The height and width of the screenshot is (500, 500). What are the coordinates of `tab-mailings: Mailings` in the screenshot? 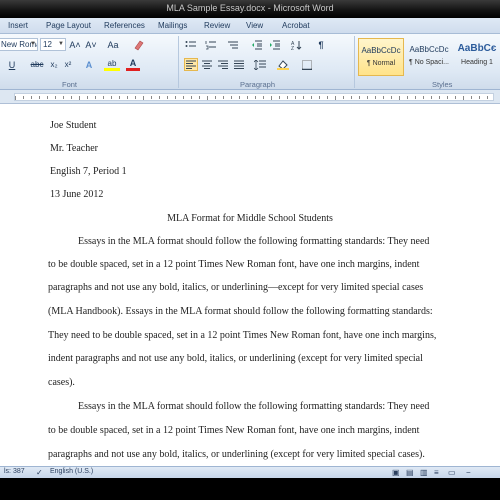 It's located at (172, 25).